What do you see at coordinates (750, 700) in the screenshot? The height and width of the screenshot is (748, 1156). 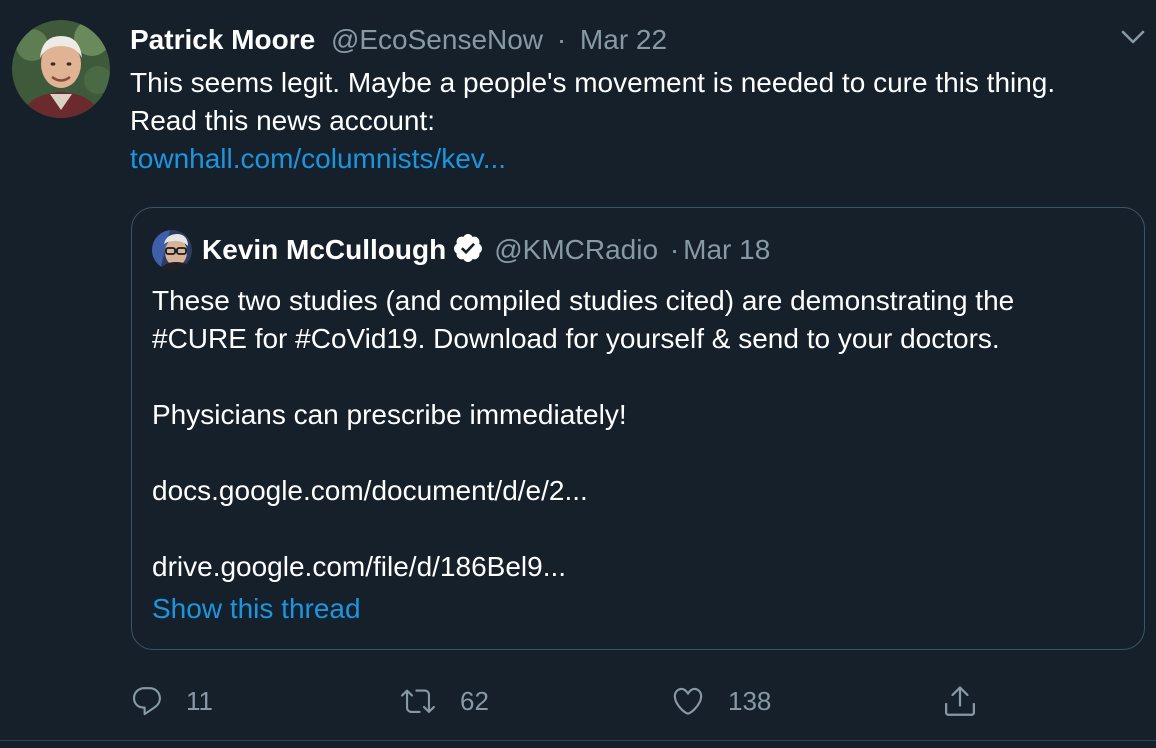 I see `like-count: 138` at bounding box center [750, 700].